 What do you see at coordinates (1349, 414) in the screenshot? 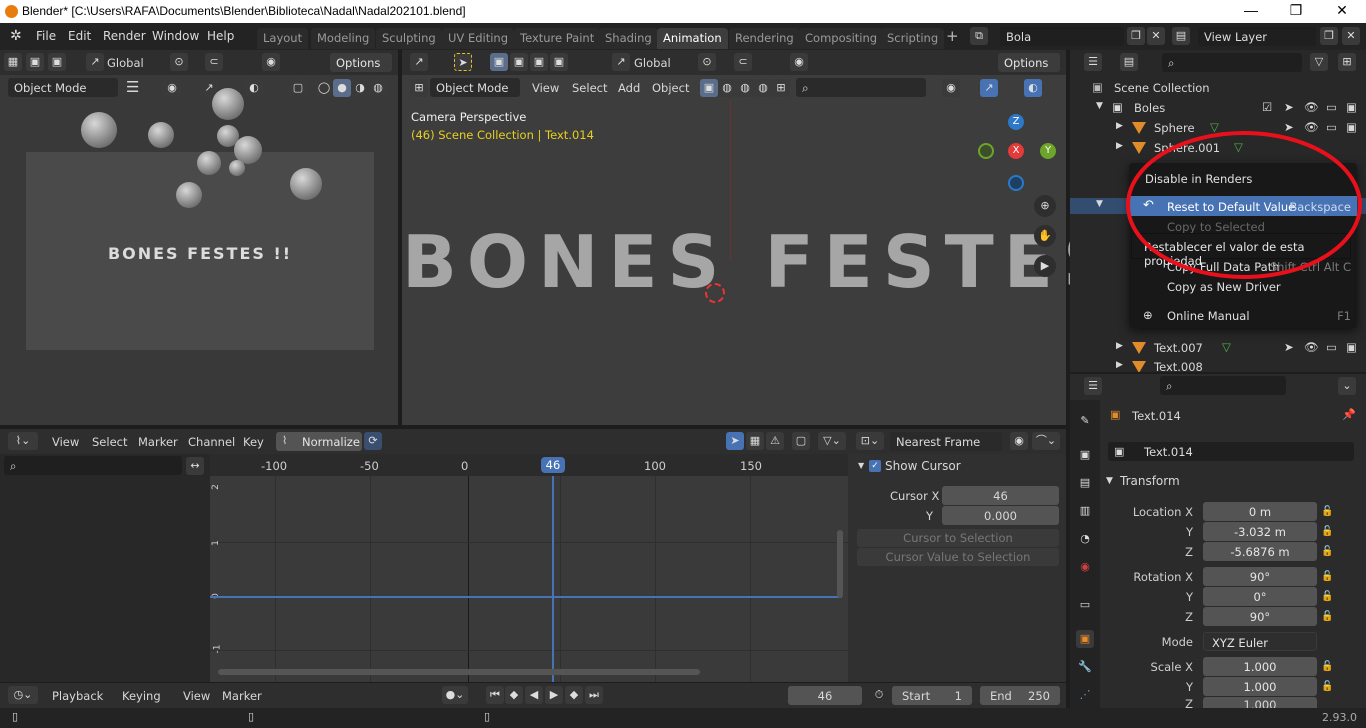
I see `pin-icon: 📌` at bounding box center [1349, 414].